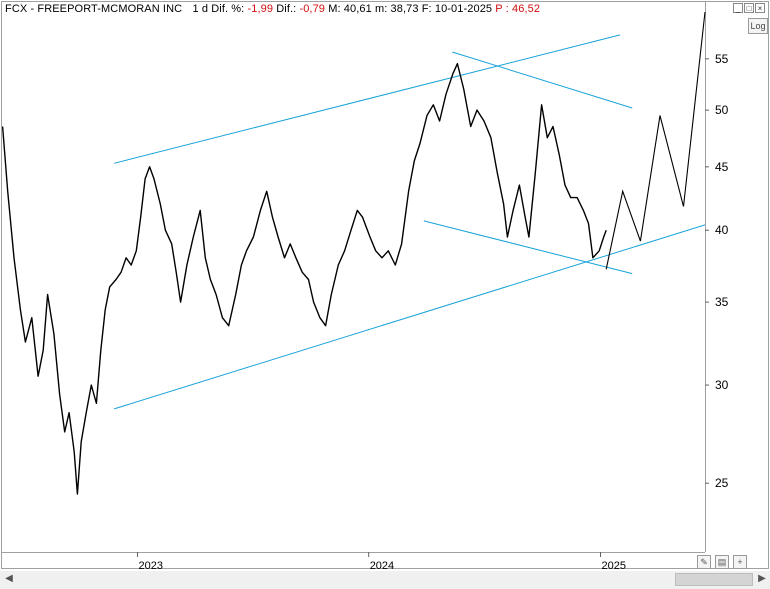 The height and width of the screenshot is (589, 770). I want to click on pencil-icon: ✎, so click(704, 562).